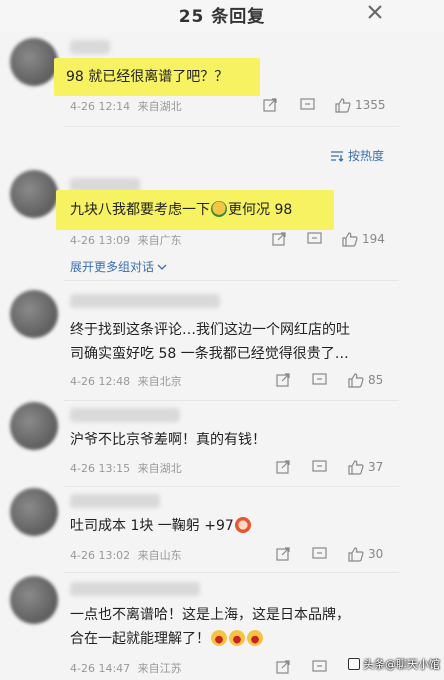 The image size is (444, 680). What do you see at coordinates (366, 156) in the screenshot?
I see `sort-label: 按热度` at bounding box center [366, 156].